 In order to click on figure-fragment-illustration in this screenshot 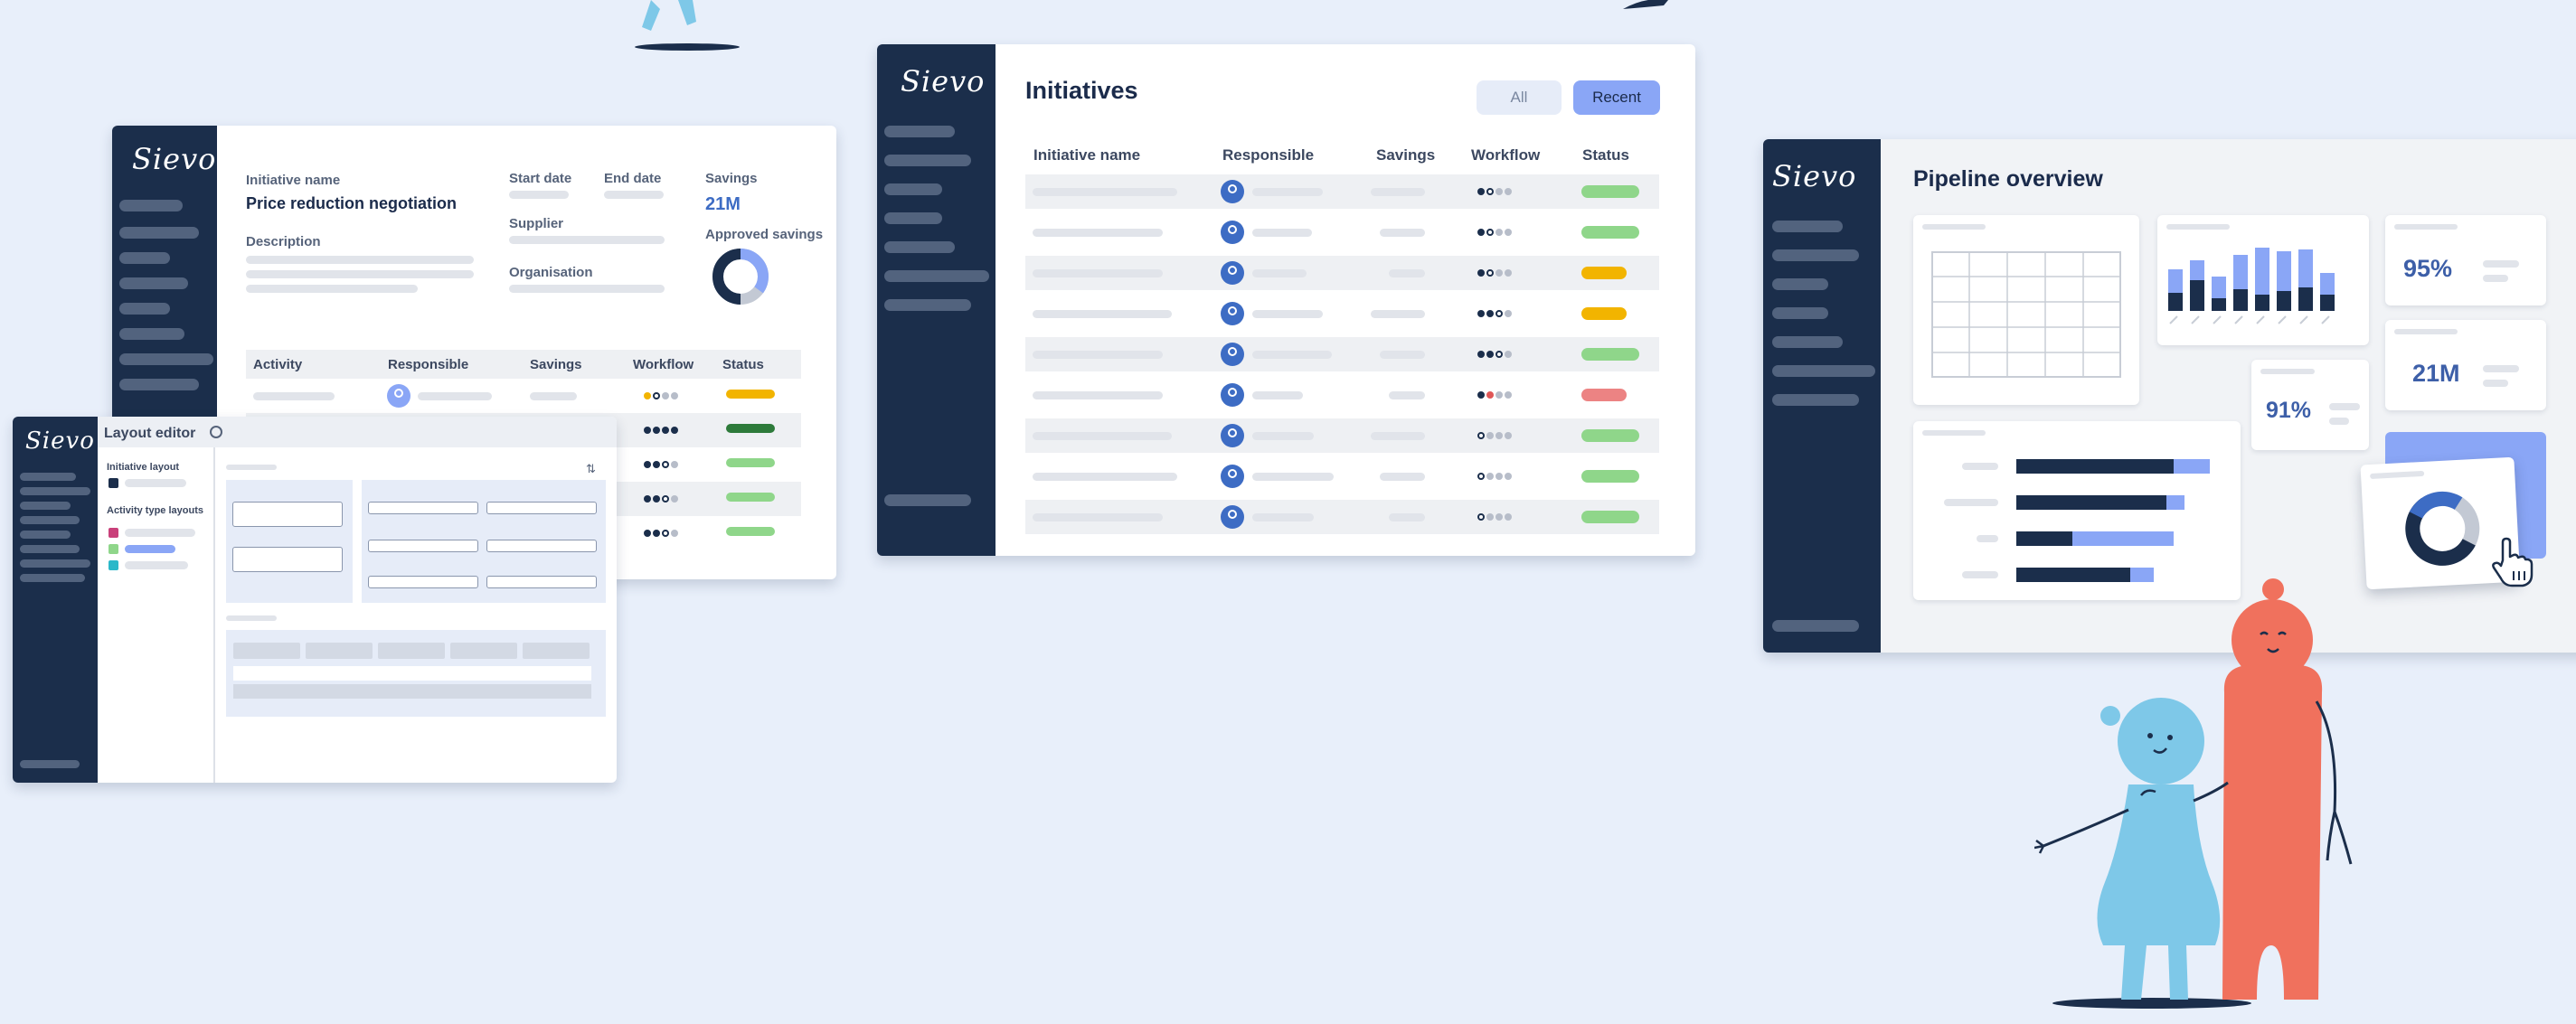, I will do `click(1645, 4)`.